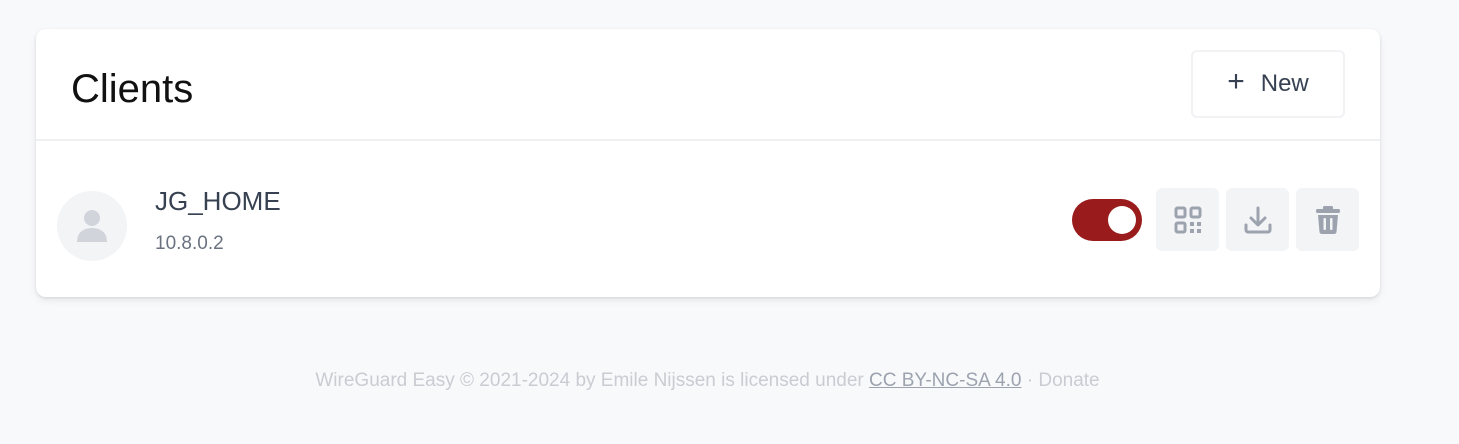  Describe the element at coordinates (945, 380) in the screenshot. I see `license-link: CC BY-NC-SA 4.0` at that location.